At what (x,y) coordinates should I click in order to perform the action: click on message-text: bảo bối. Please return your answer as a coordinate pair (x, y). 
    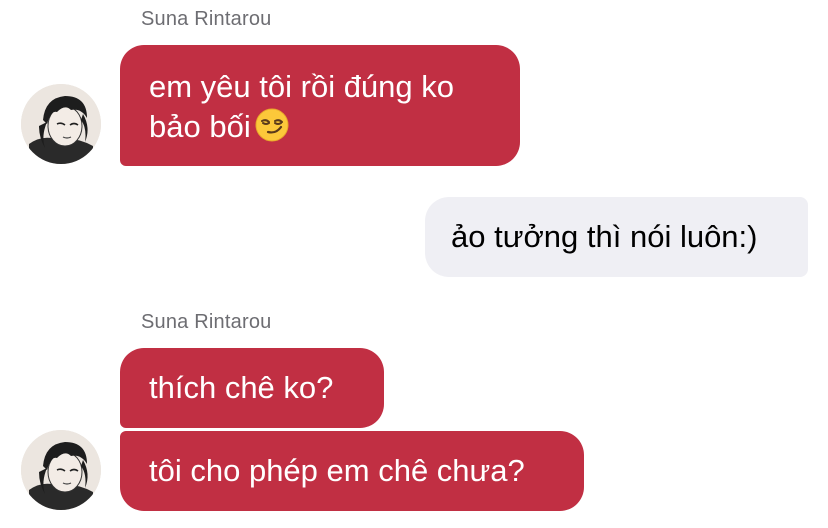
    Looking at the image, I should click on (200, 126).